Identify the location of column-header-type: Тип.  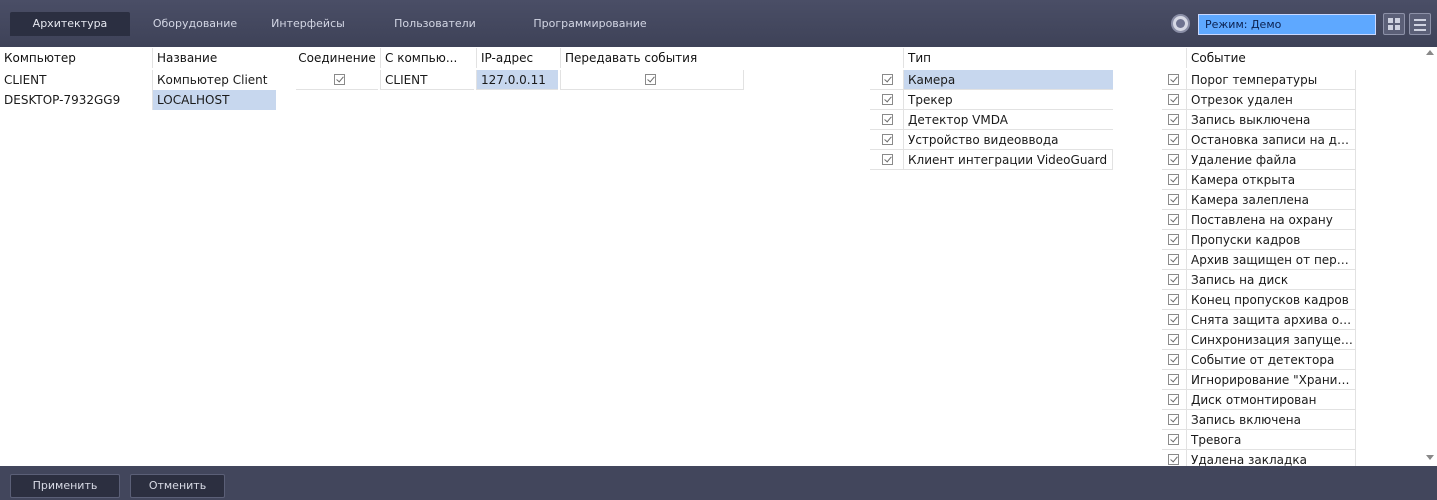
(1008, 58).